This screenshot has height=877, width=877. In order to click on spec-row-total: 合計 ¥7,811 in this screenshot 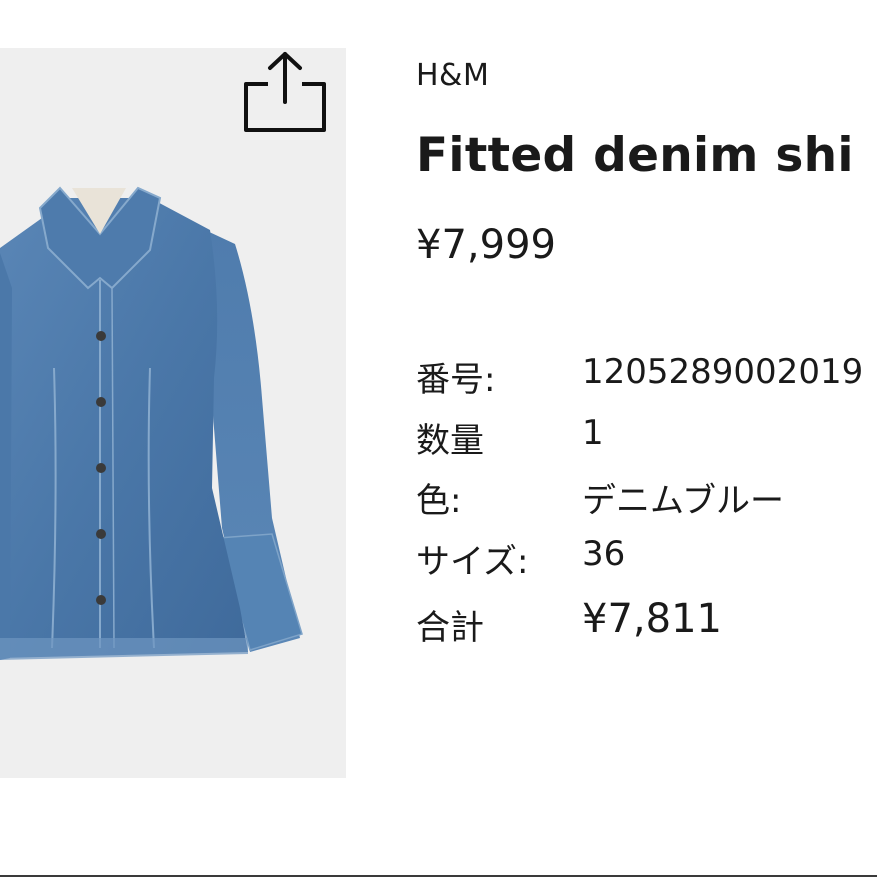, I will do `click(646, 622)`.